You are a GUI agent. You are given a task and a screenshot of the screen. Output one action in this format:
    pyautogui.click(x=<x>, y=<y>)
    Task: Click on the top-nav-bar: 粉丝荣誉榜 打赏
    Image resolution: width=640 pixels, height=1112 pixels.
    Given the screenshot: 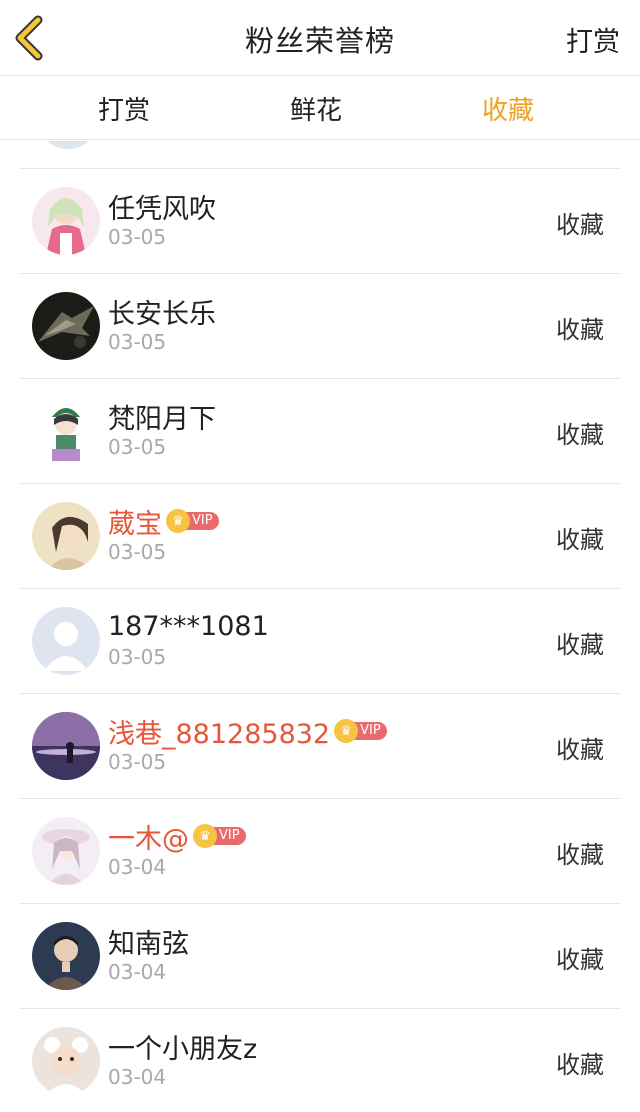 What is the action you would take?
    pyautogui.click(x=320, y=38)
    